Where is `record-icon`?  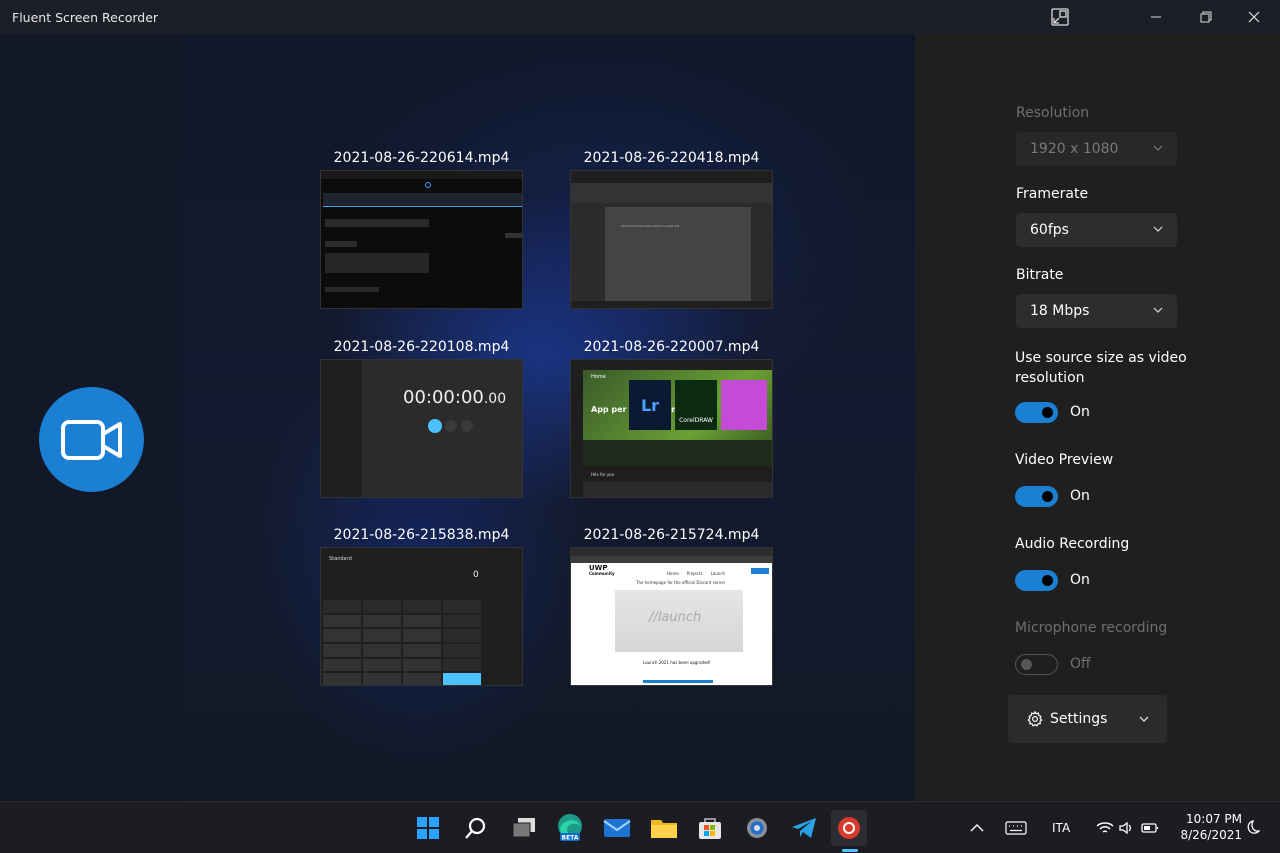 record-icon is located at coordinates (849, 828).